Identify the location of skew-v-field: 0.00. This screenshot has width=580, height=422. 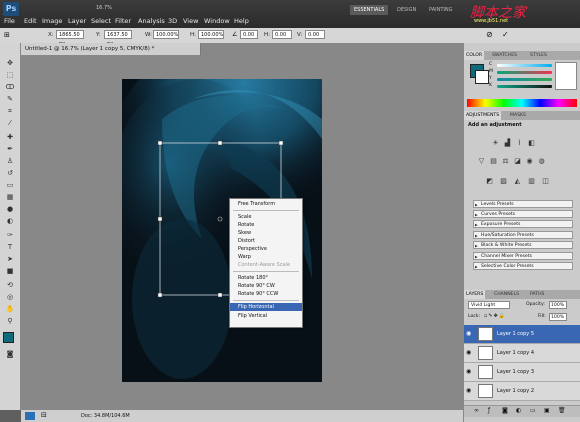
(315, 34).